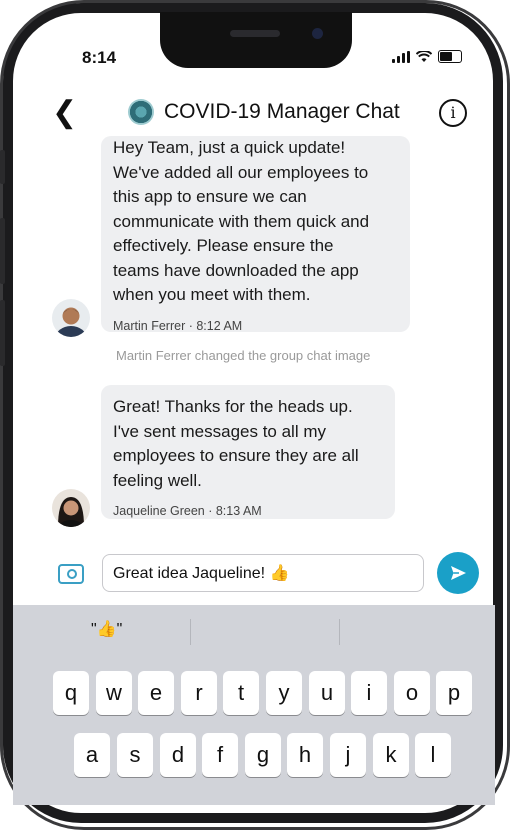  Describe the element at coordinates (450, 56) in the screenshot. I see `battery-icon` at that location.